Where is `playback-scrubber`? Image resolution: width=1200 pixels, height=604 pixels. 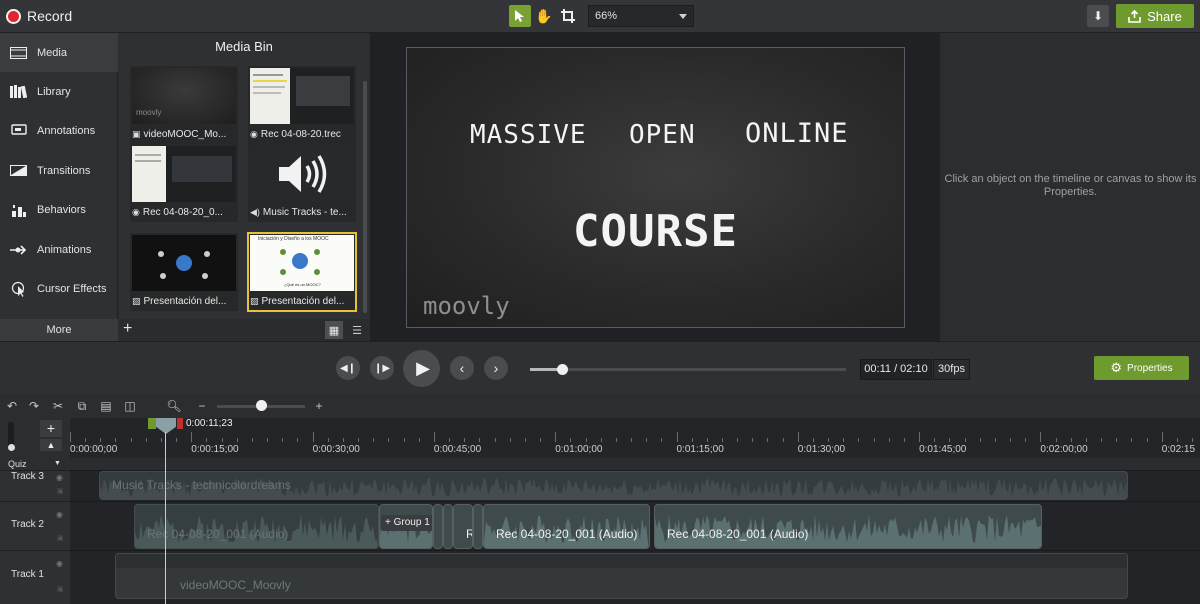
playback-scrubber is located at coordinates (688, 369).